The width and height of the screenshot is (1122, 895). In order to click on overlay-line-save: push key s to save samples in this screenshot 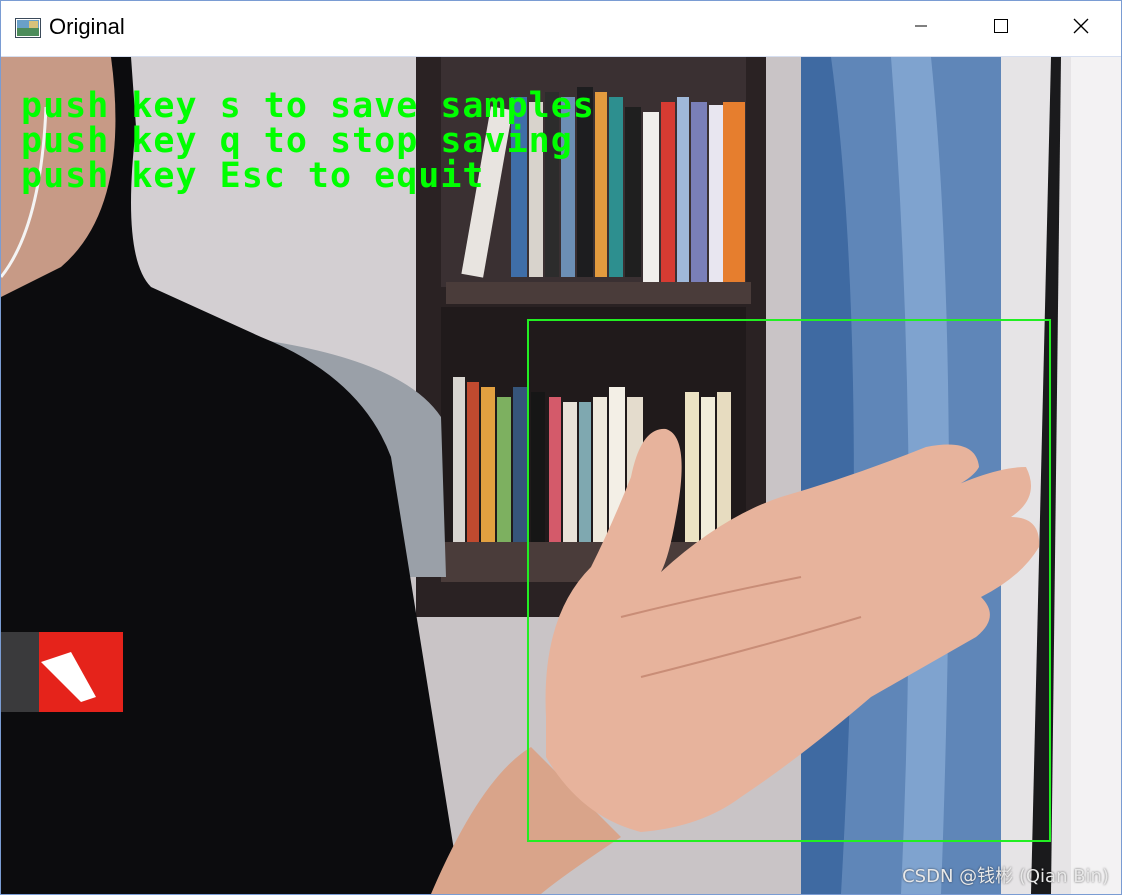, I will do `click(308, 106)`.